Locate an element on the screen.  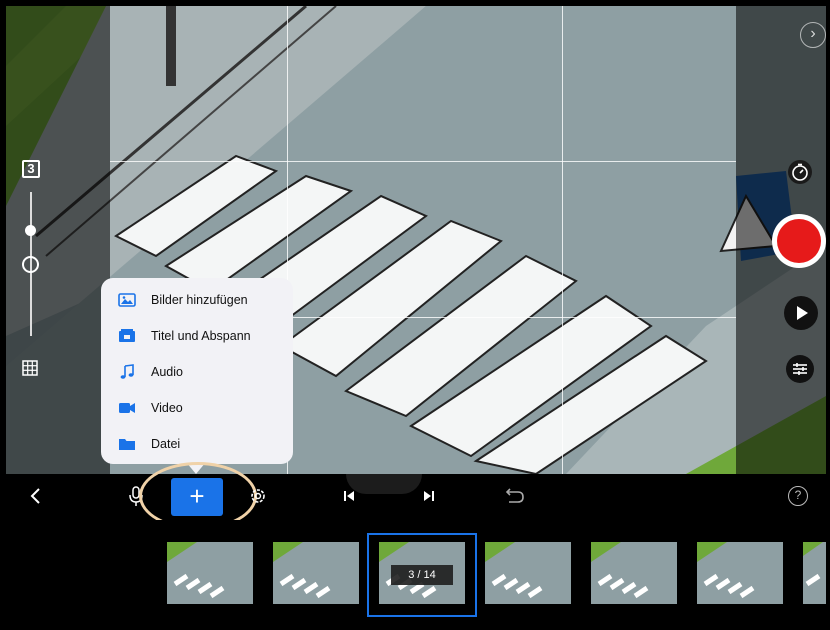
chevron-right-icon: › is located at coordinates (813, 33).